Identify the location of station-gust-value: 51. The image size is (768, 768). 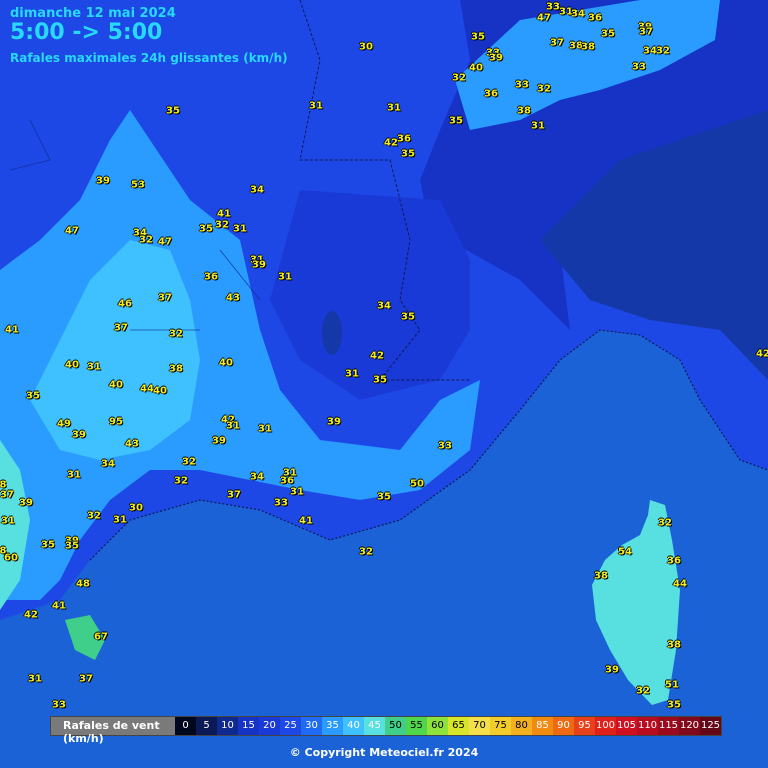
(672, 685).